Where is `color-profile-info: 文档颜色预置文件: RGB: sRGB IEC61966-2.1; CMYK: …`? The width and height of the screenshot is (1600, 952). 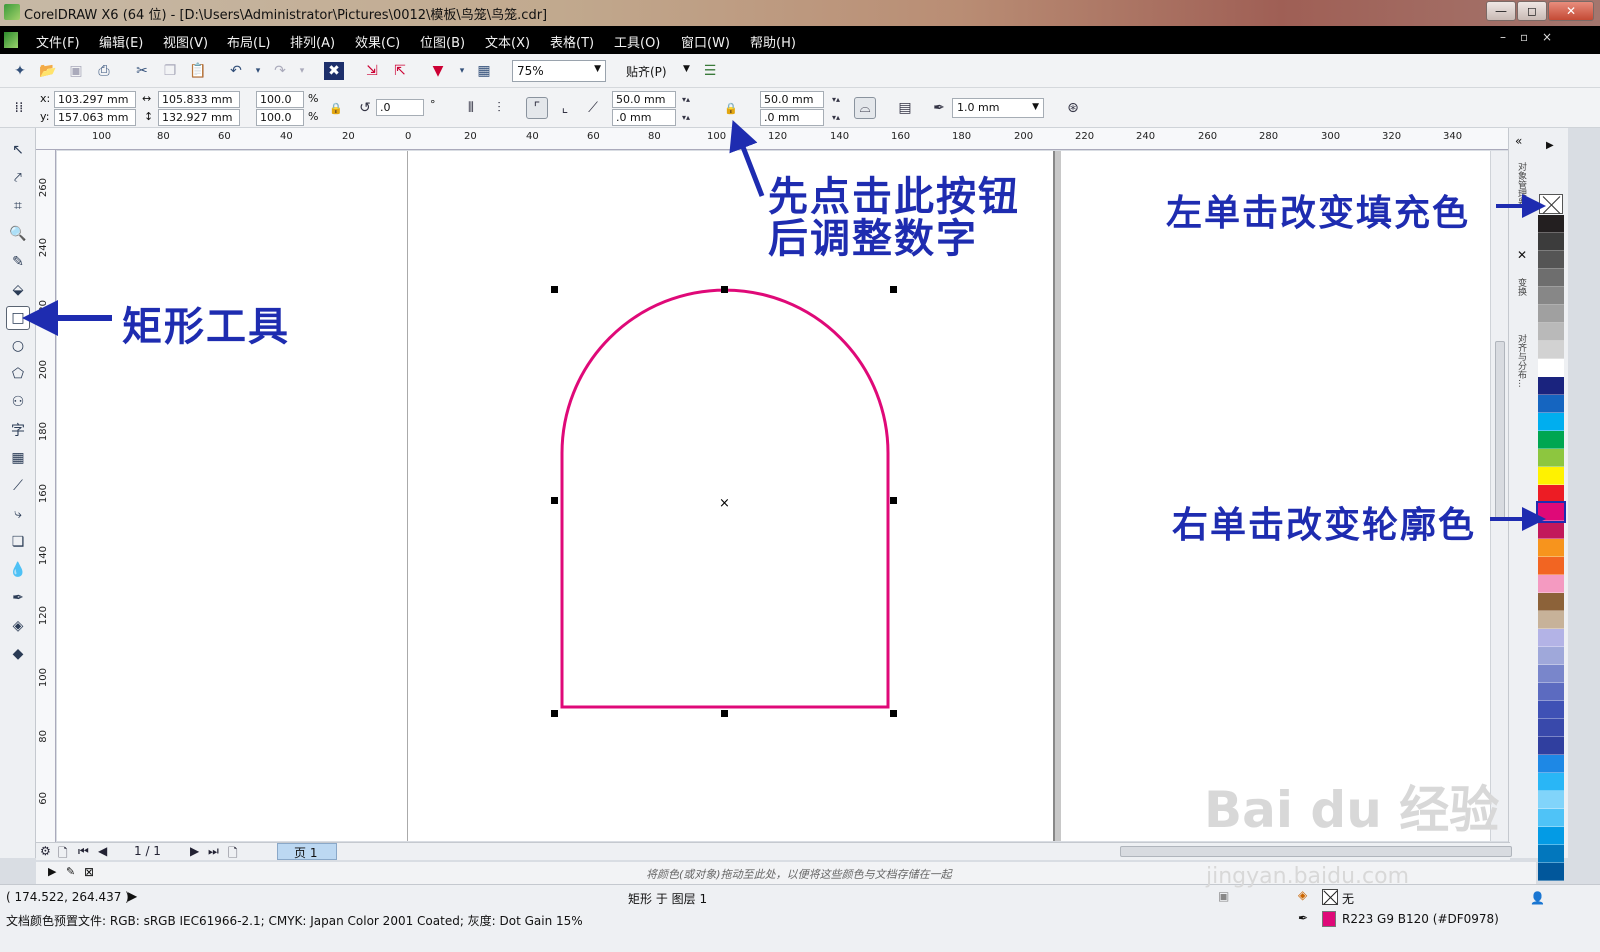 color-profile-info: 文档颜色预置文件: RGB: sRGB IEC61966-2.1; CMYK: … is located at coordinates (294, 920).